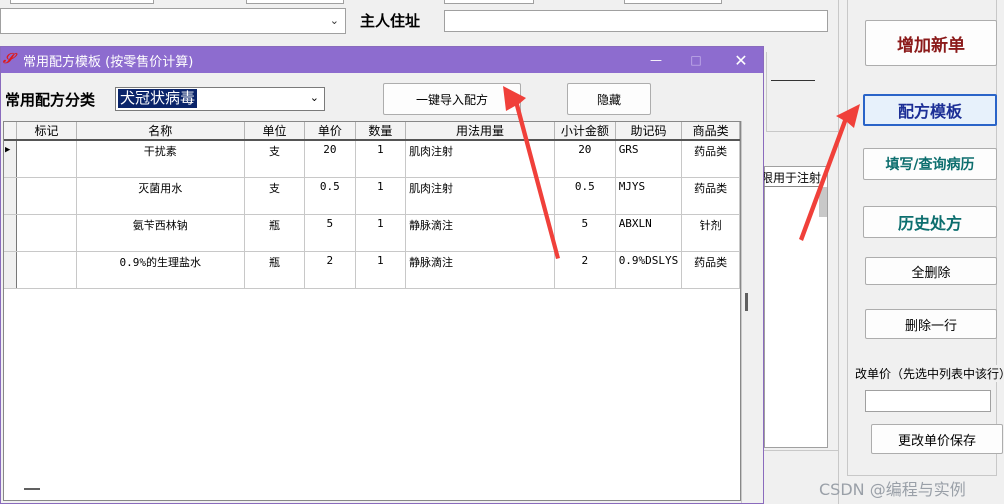 This screenshot has width=1004, height=504. I want to click on behind-panel-line, so click(802, 92).